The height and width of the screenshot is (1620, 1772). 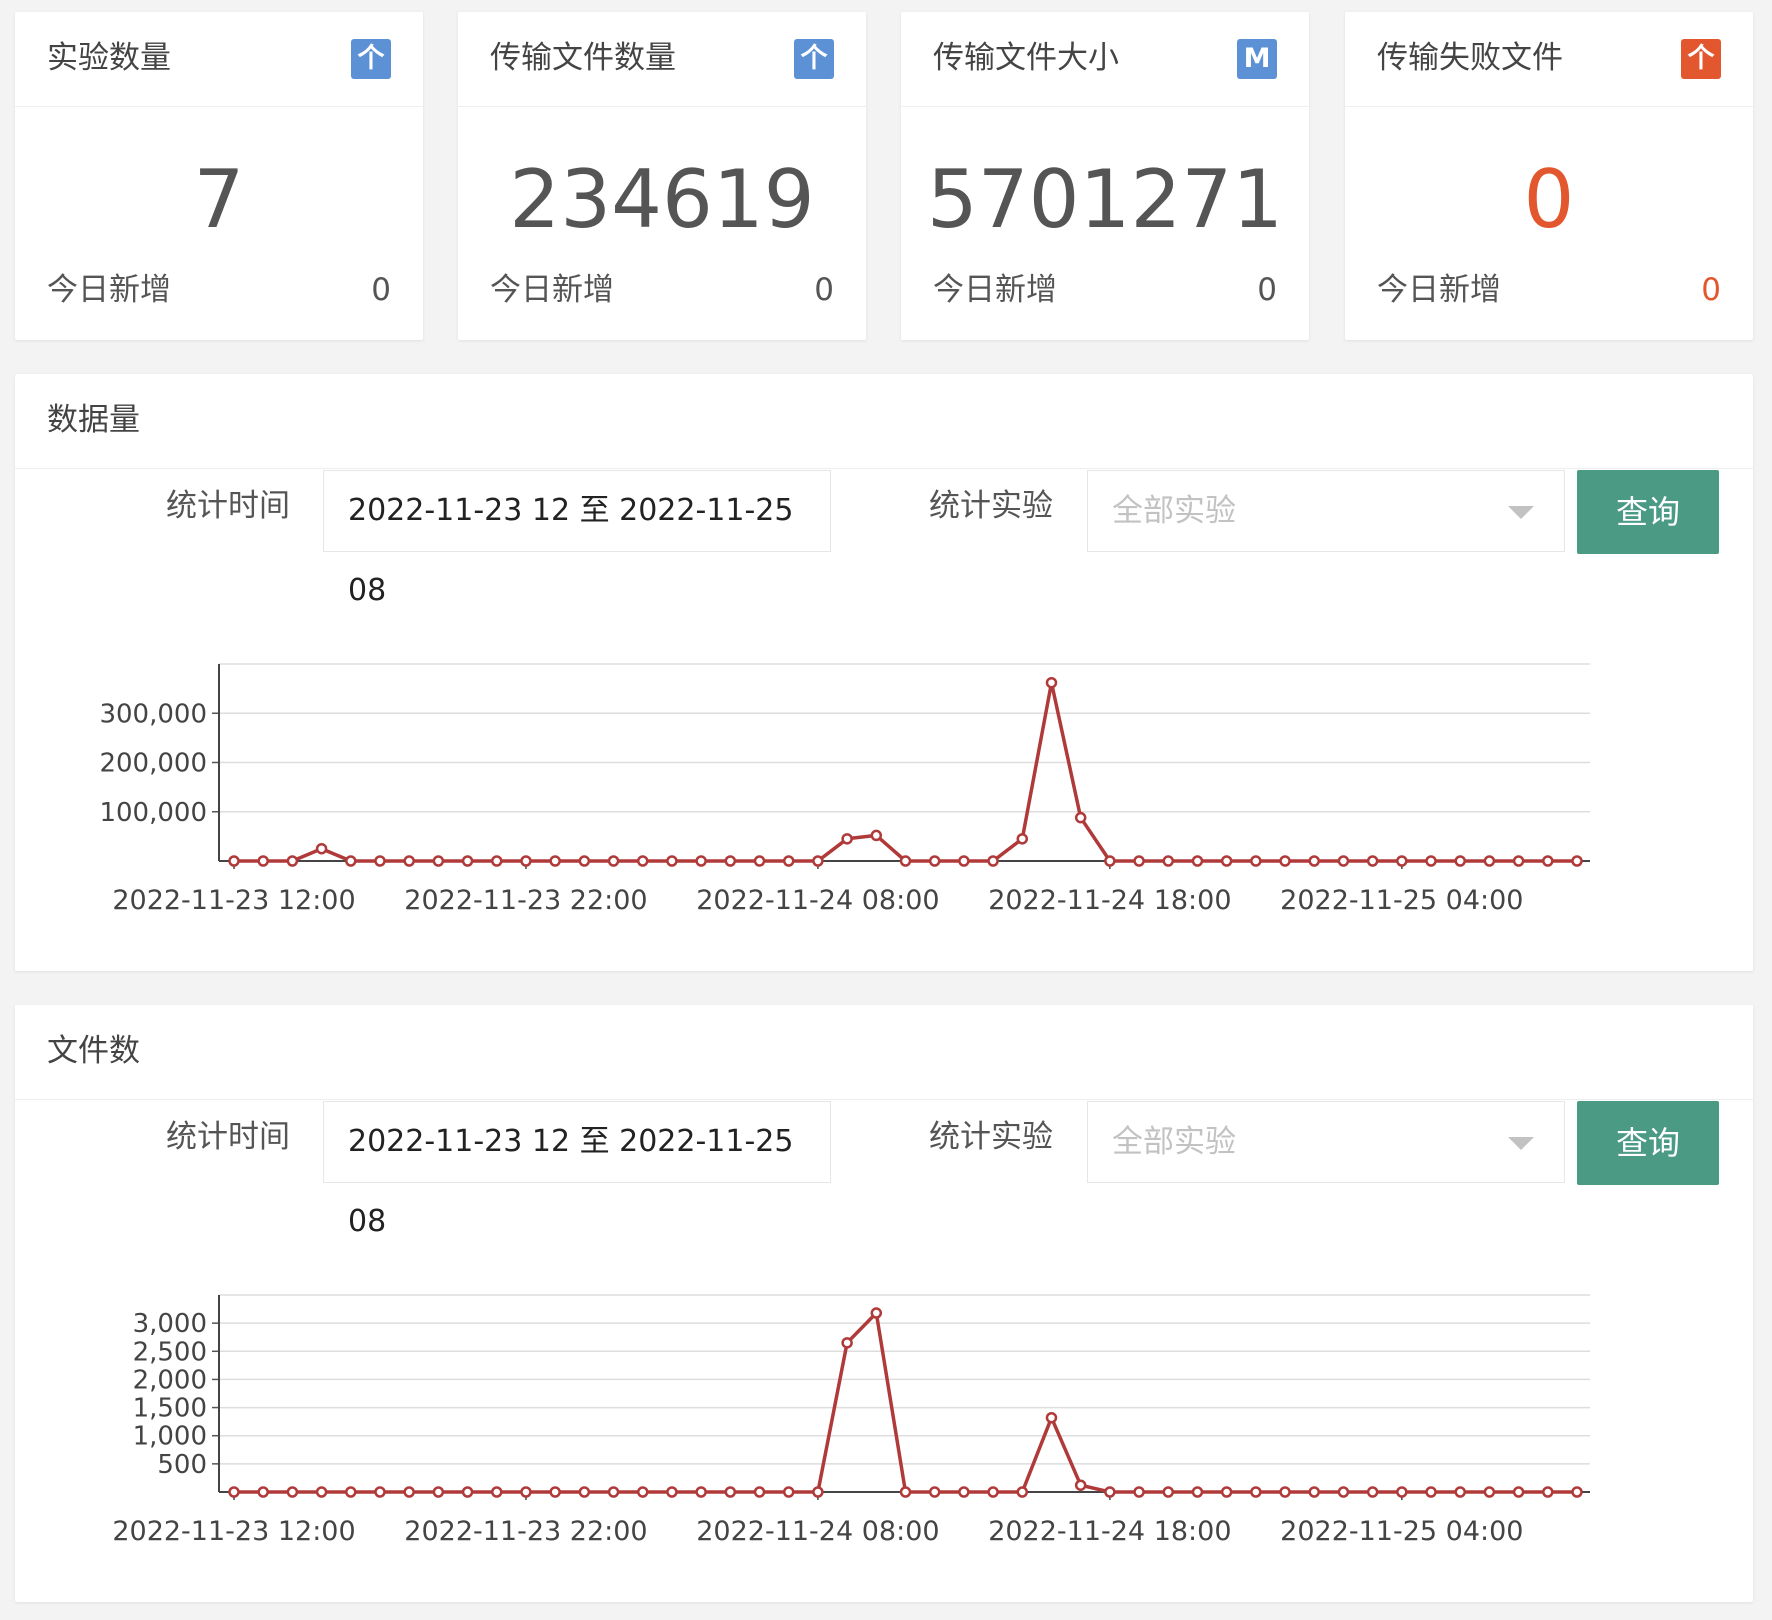 What do you see at coordinates (153, 813) in the screenshot?
I see `y-tick-label: 100,000` at bounding box center [153, 813].